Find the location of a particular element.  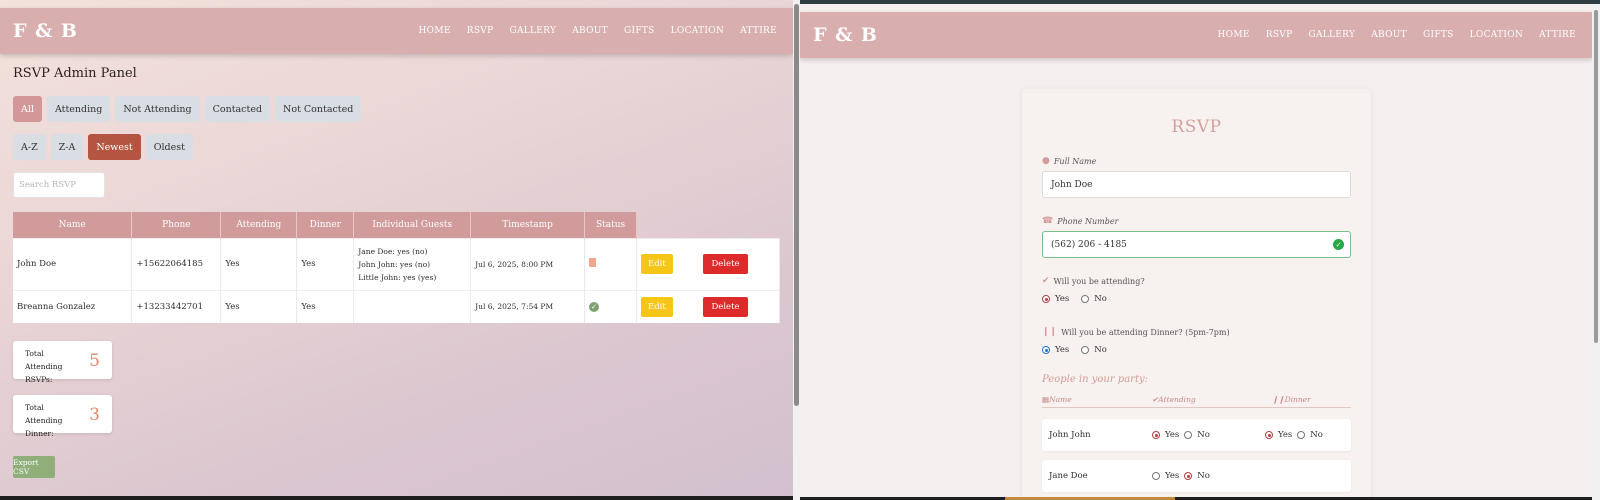

full-name-value: John Doe is located at coordinates (1072, 184).